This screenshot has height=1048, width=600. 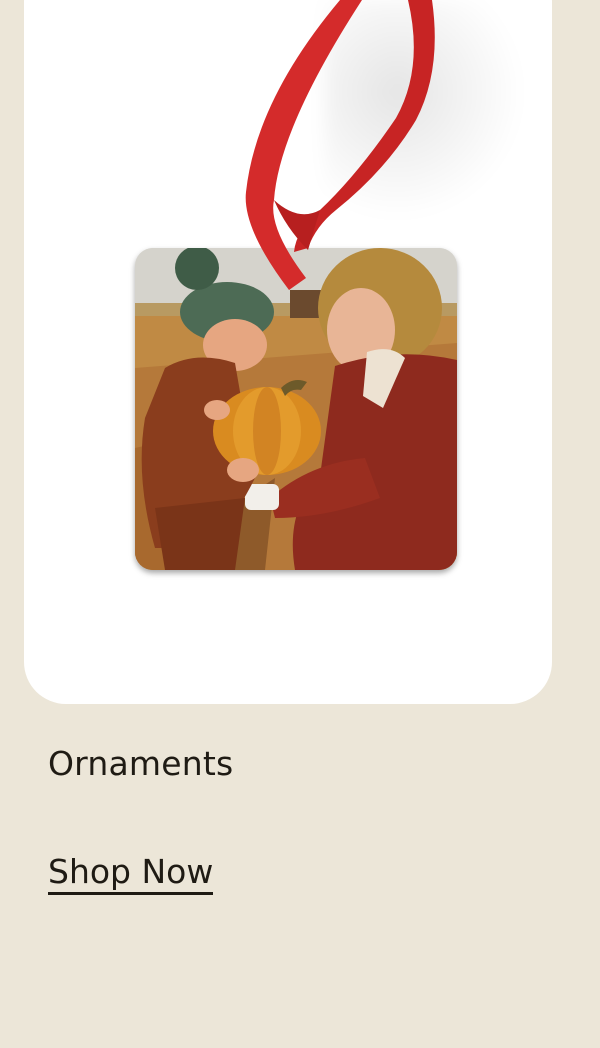 I want to click on ribbon-shadow, so click(x=429, y=115).